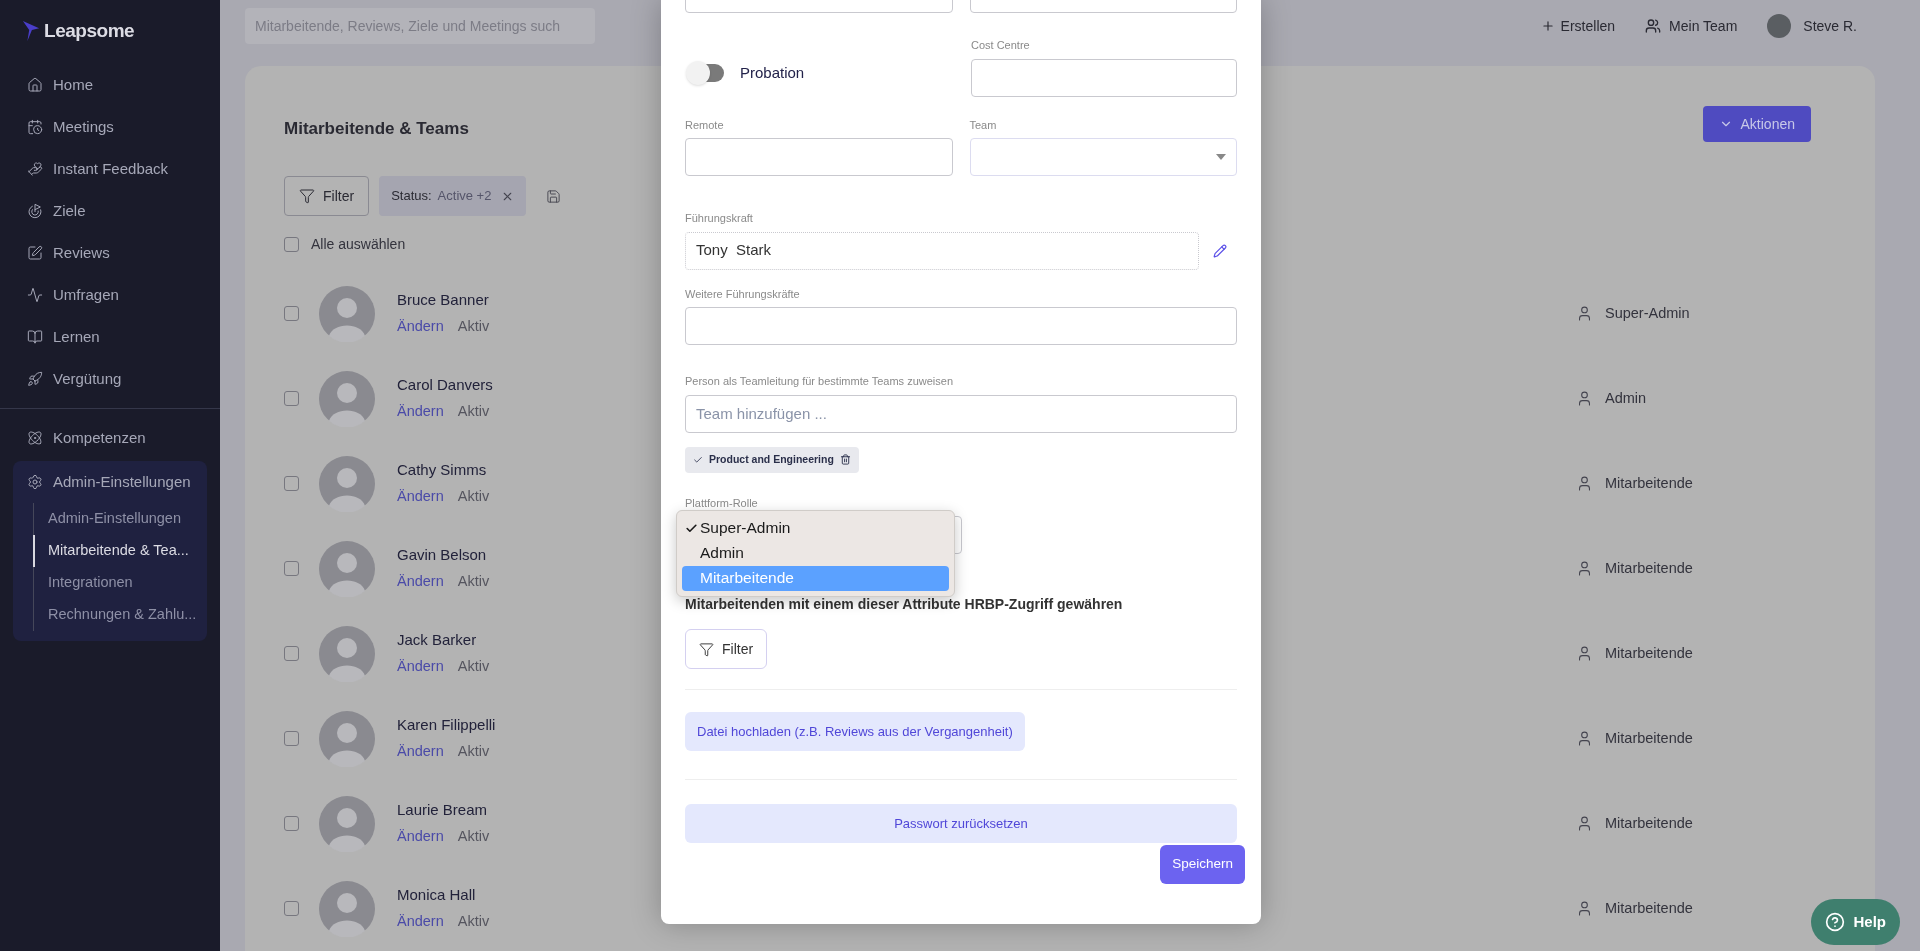 The height and width of the screenshot is (951, 1920). Describe the element at coordinates (442, 555) in the screenshot. I see `person-name: Gavin Belson` at that location.